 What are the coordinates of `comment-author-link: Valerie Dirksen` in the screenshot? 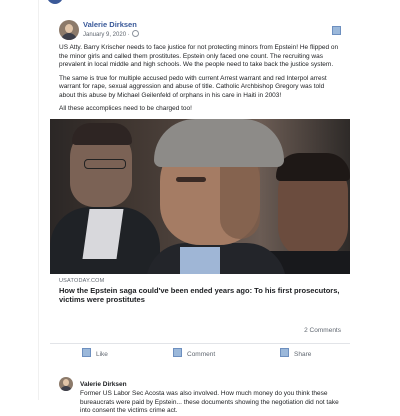 It's located at (103, 384).